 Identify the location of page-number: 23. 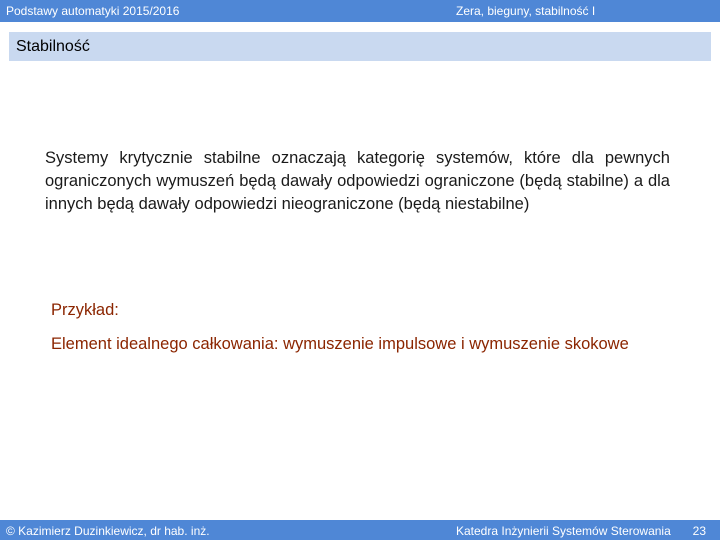
(699, 531).